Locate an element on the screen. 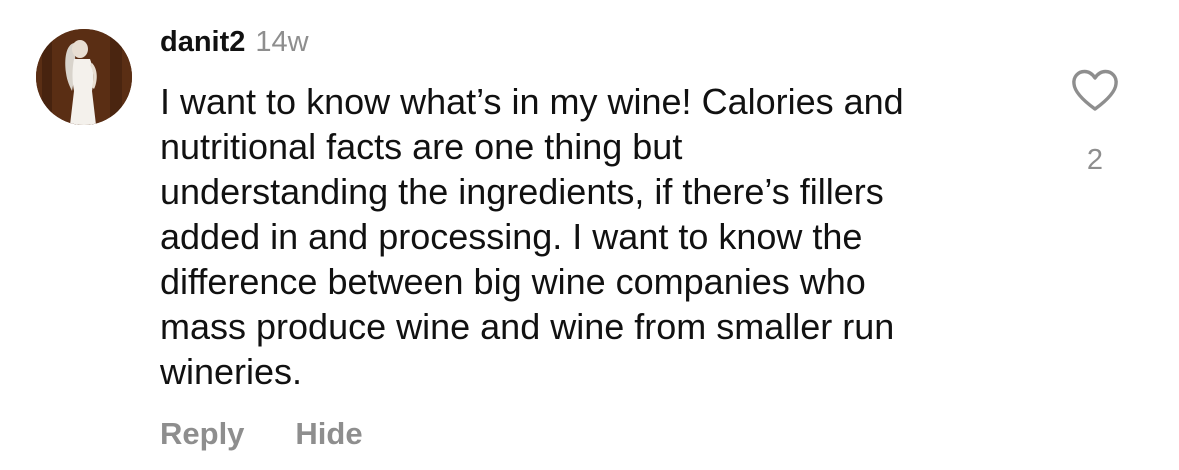 Image resolution: width=1179 pixels, height=470 pixels. timestamp: 14w is located at coordinates (282, 42).